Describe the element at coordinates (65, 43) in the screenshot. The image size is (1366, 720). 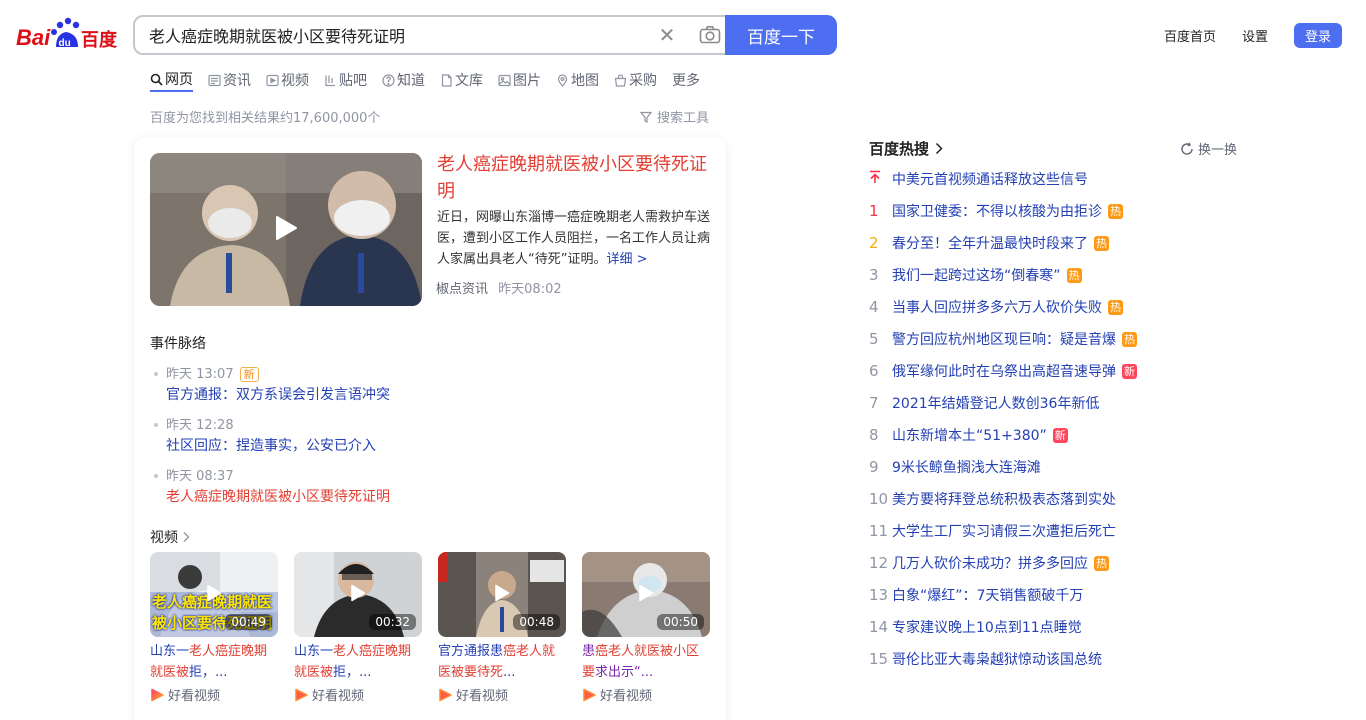
I see `svg-text: du` at that location.